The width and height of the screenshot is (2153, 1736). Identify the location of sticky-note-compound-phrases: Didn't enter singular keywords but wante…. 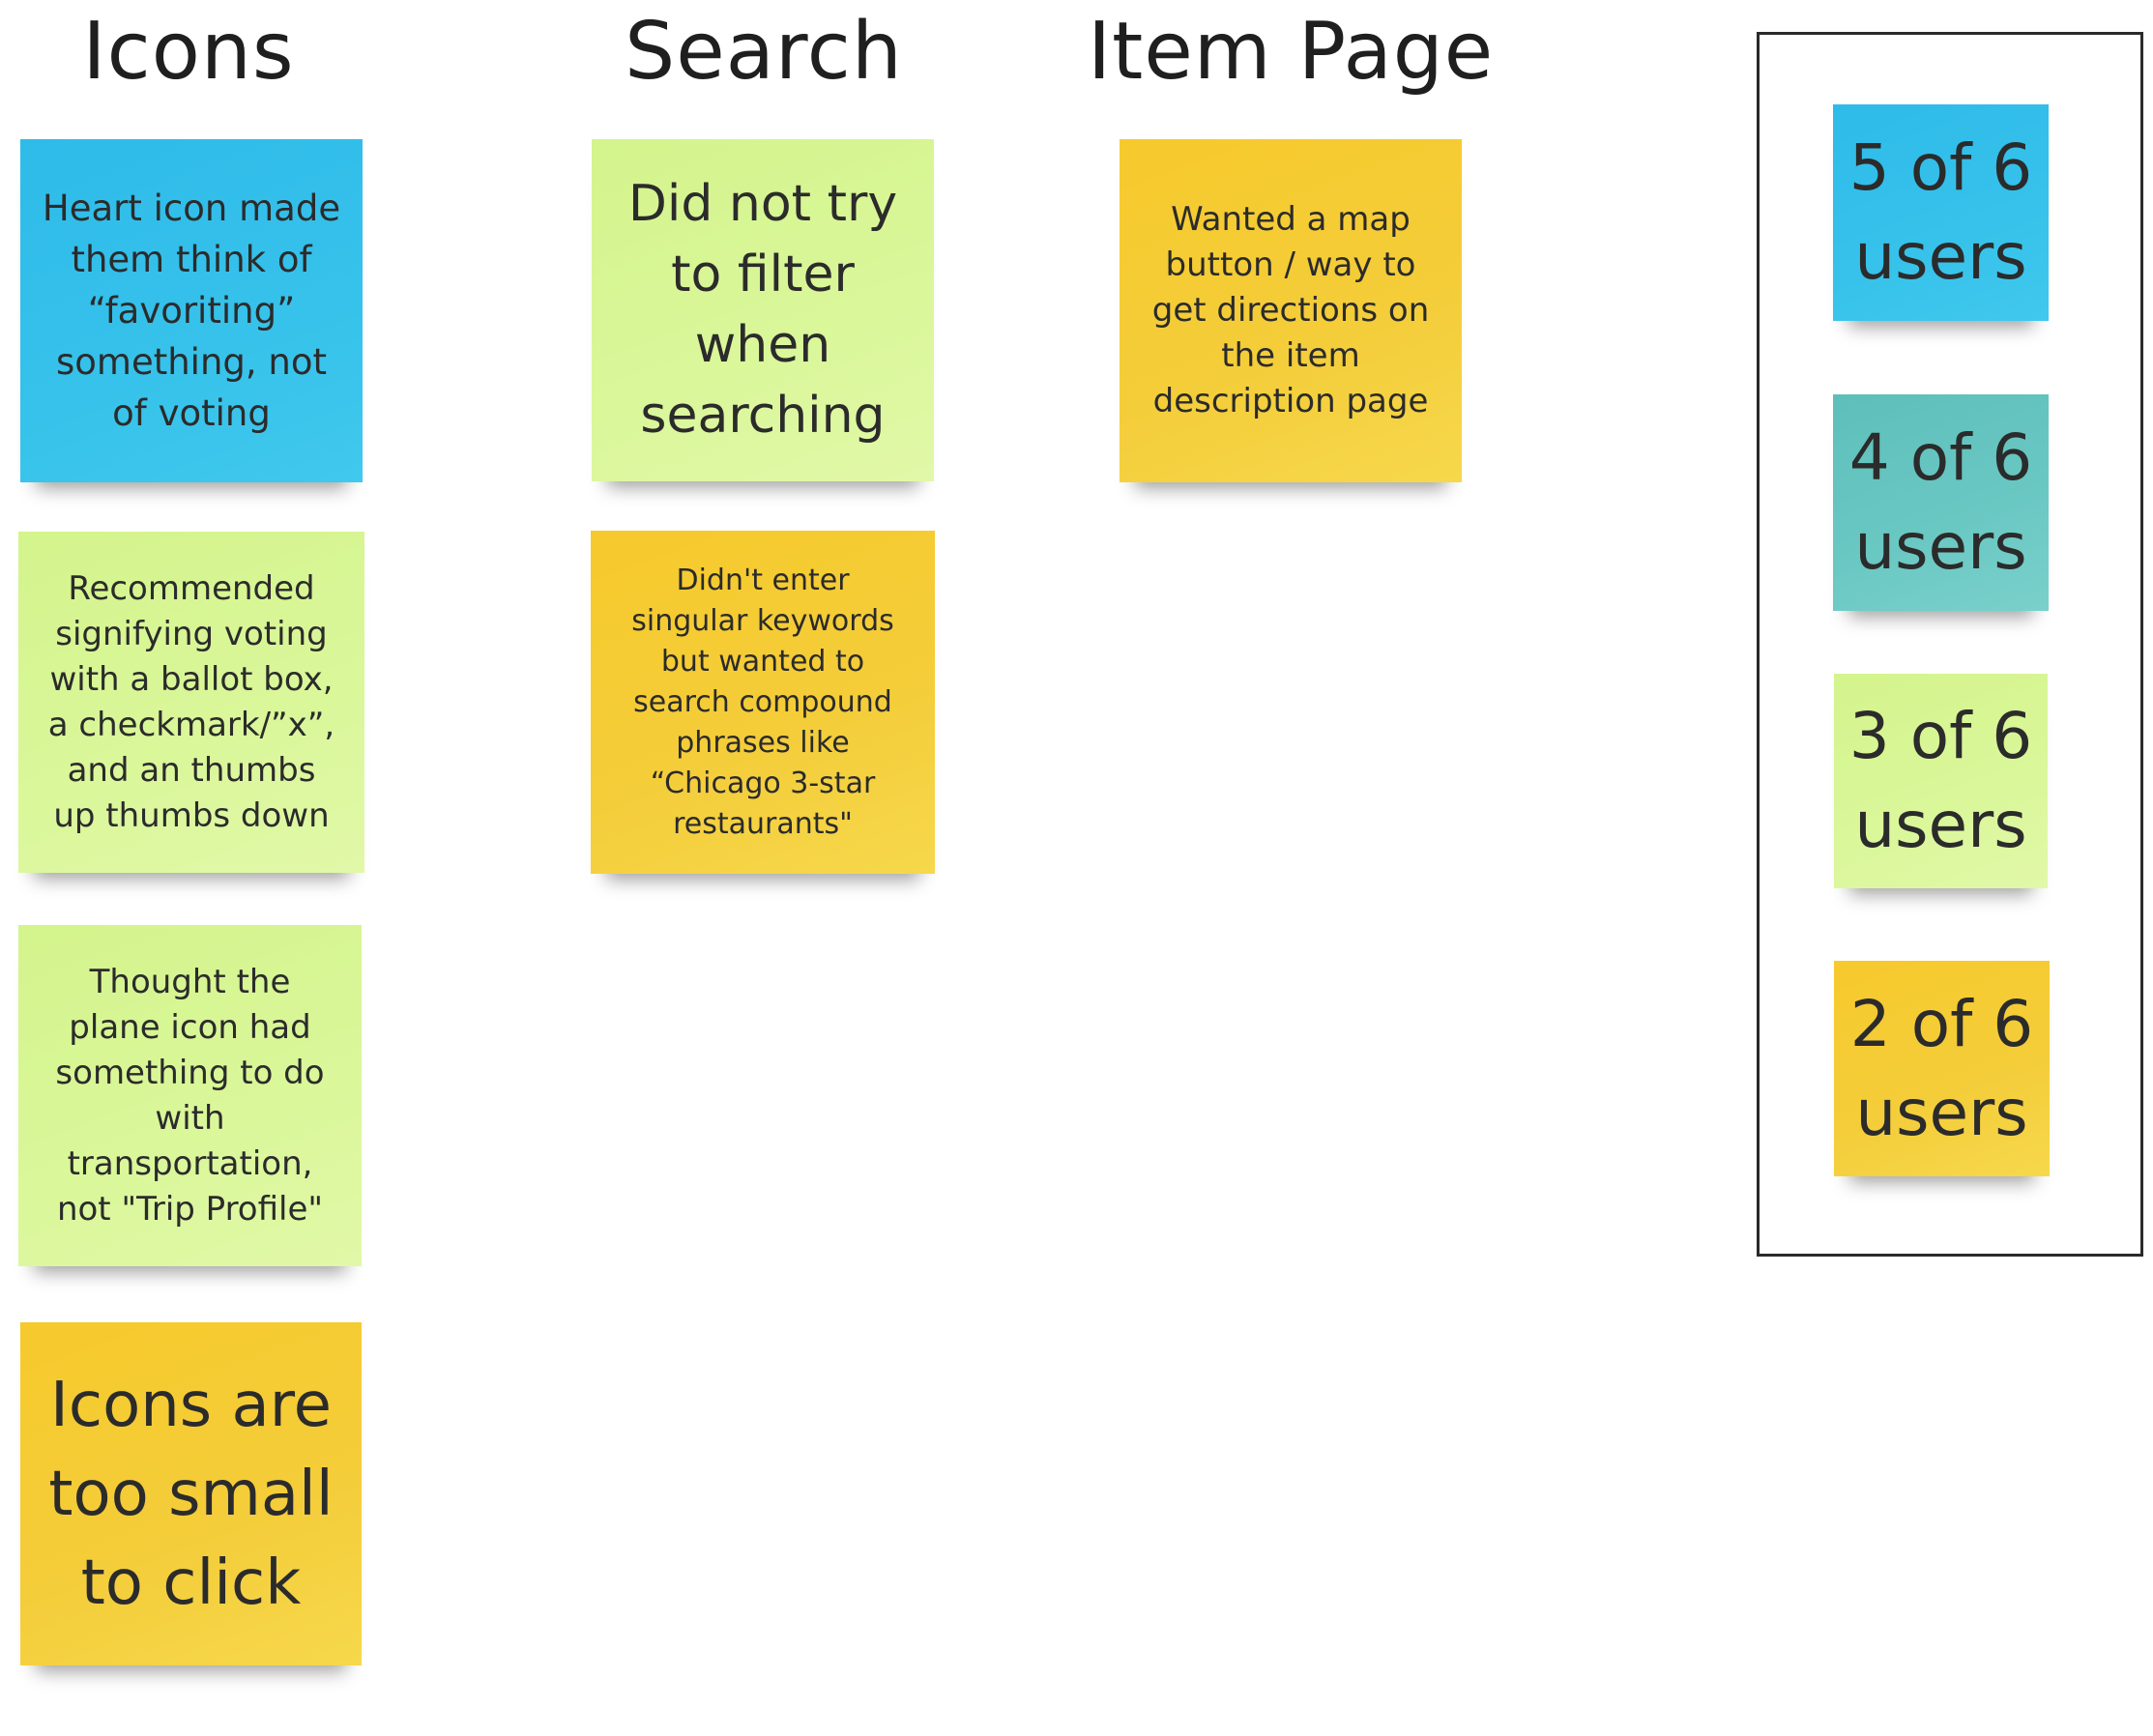
(763, 702).